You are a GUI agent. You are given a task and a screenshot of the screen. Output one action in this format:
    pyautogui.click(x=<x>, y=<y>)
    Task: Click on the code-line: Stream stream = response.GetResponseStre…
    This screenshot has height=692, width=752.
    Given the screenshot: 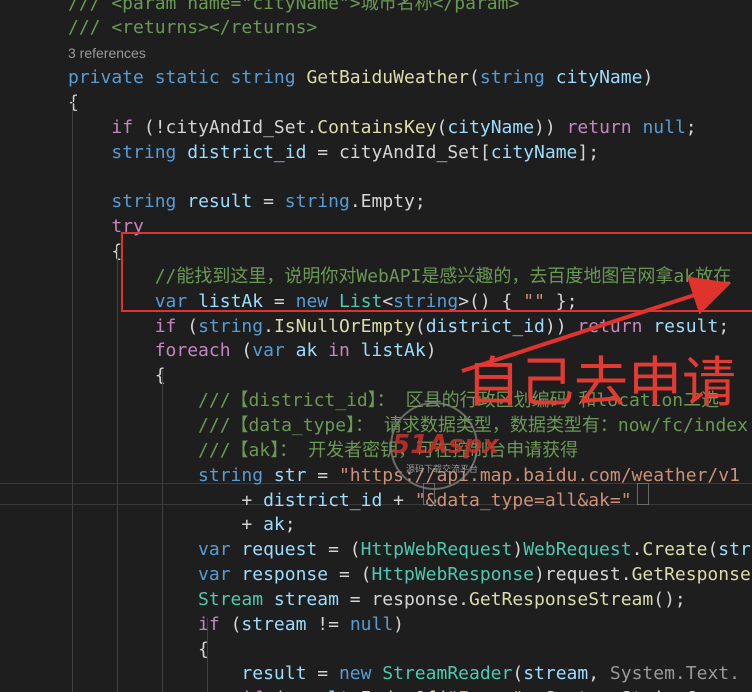 What is the action you would take?
    pyautogui.click(x=376, y=600)
    